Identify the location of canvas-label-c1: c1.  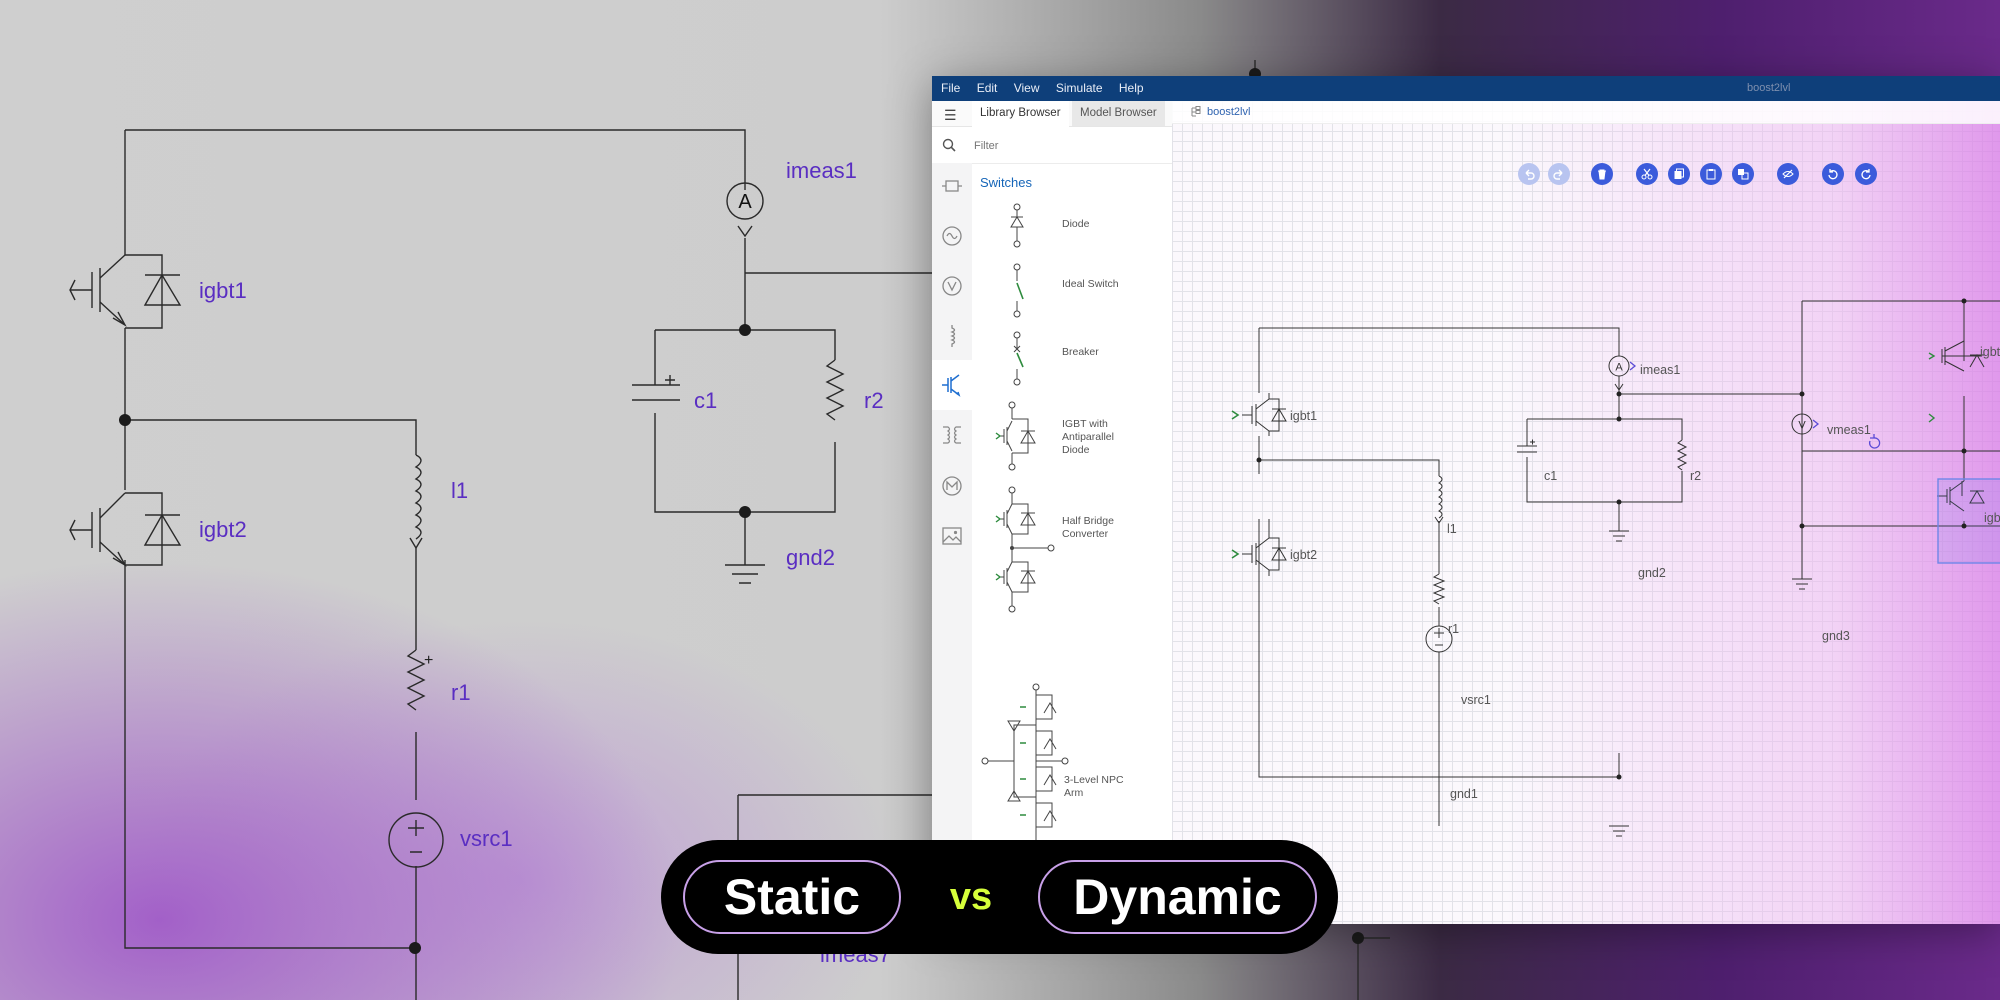
(1550, 476).